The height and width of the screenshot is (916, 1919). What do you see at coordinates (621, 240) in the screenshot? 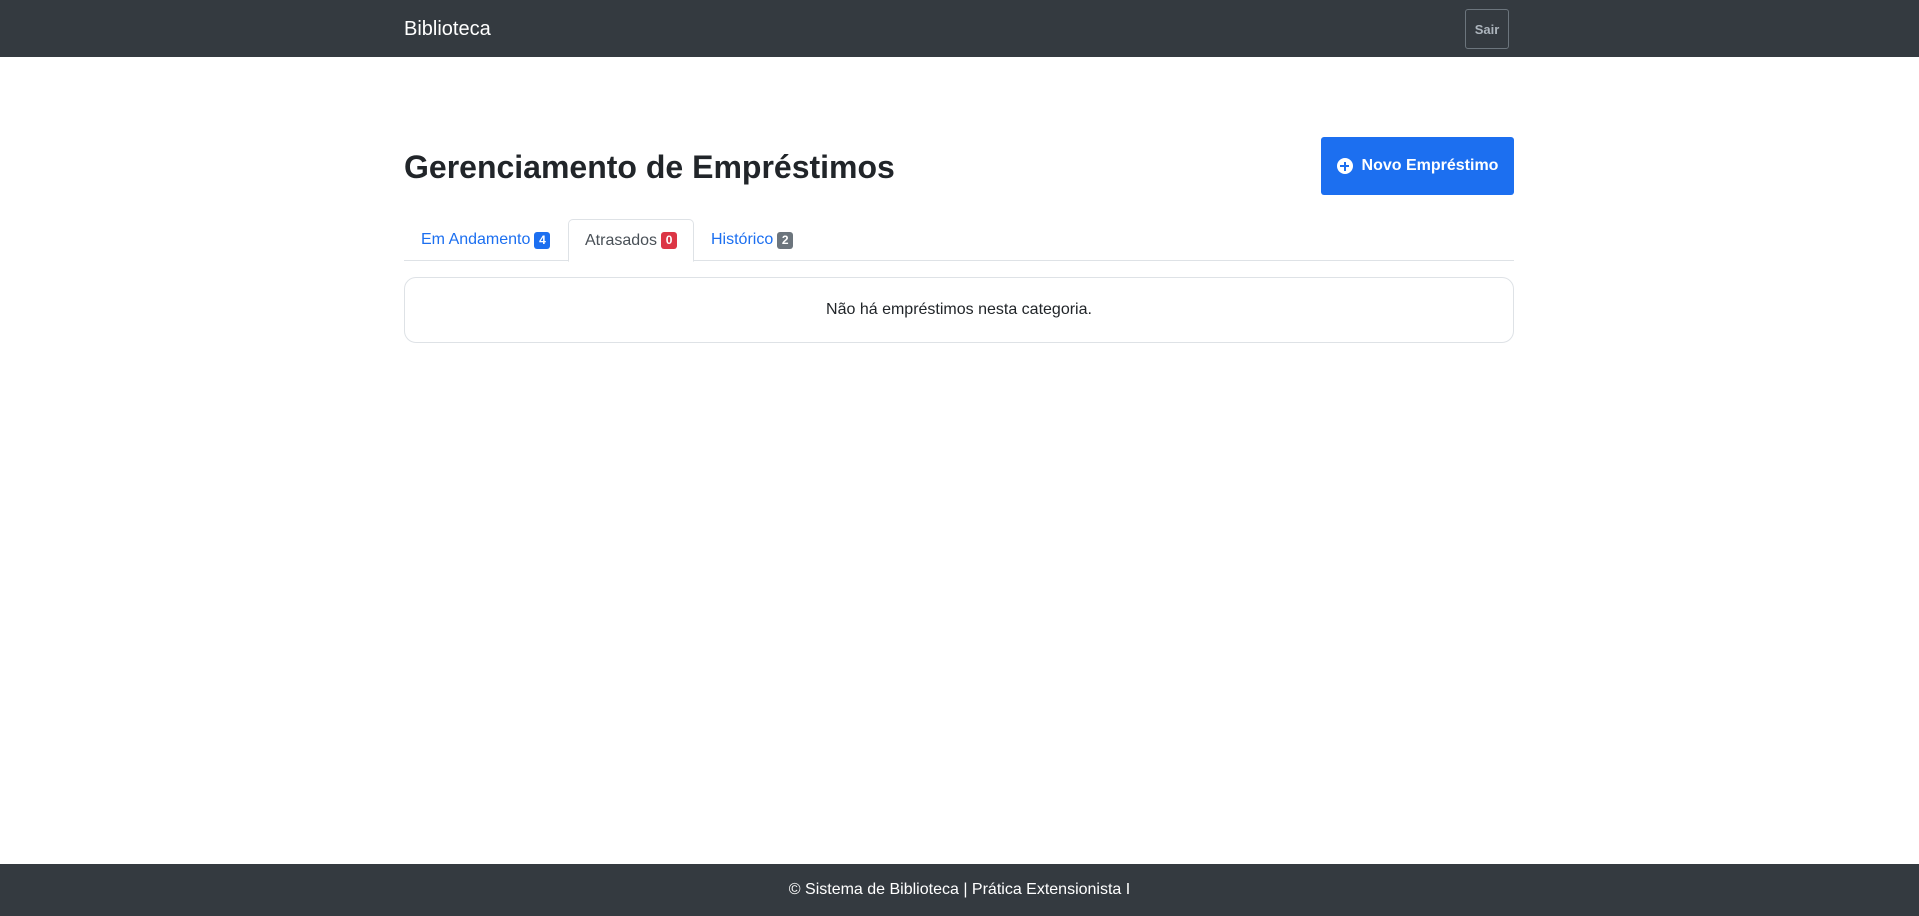
I see `tab-label: Atrasados` at bounding box center [621, 240].